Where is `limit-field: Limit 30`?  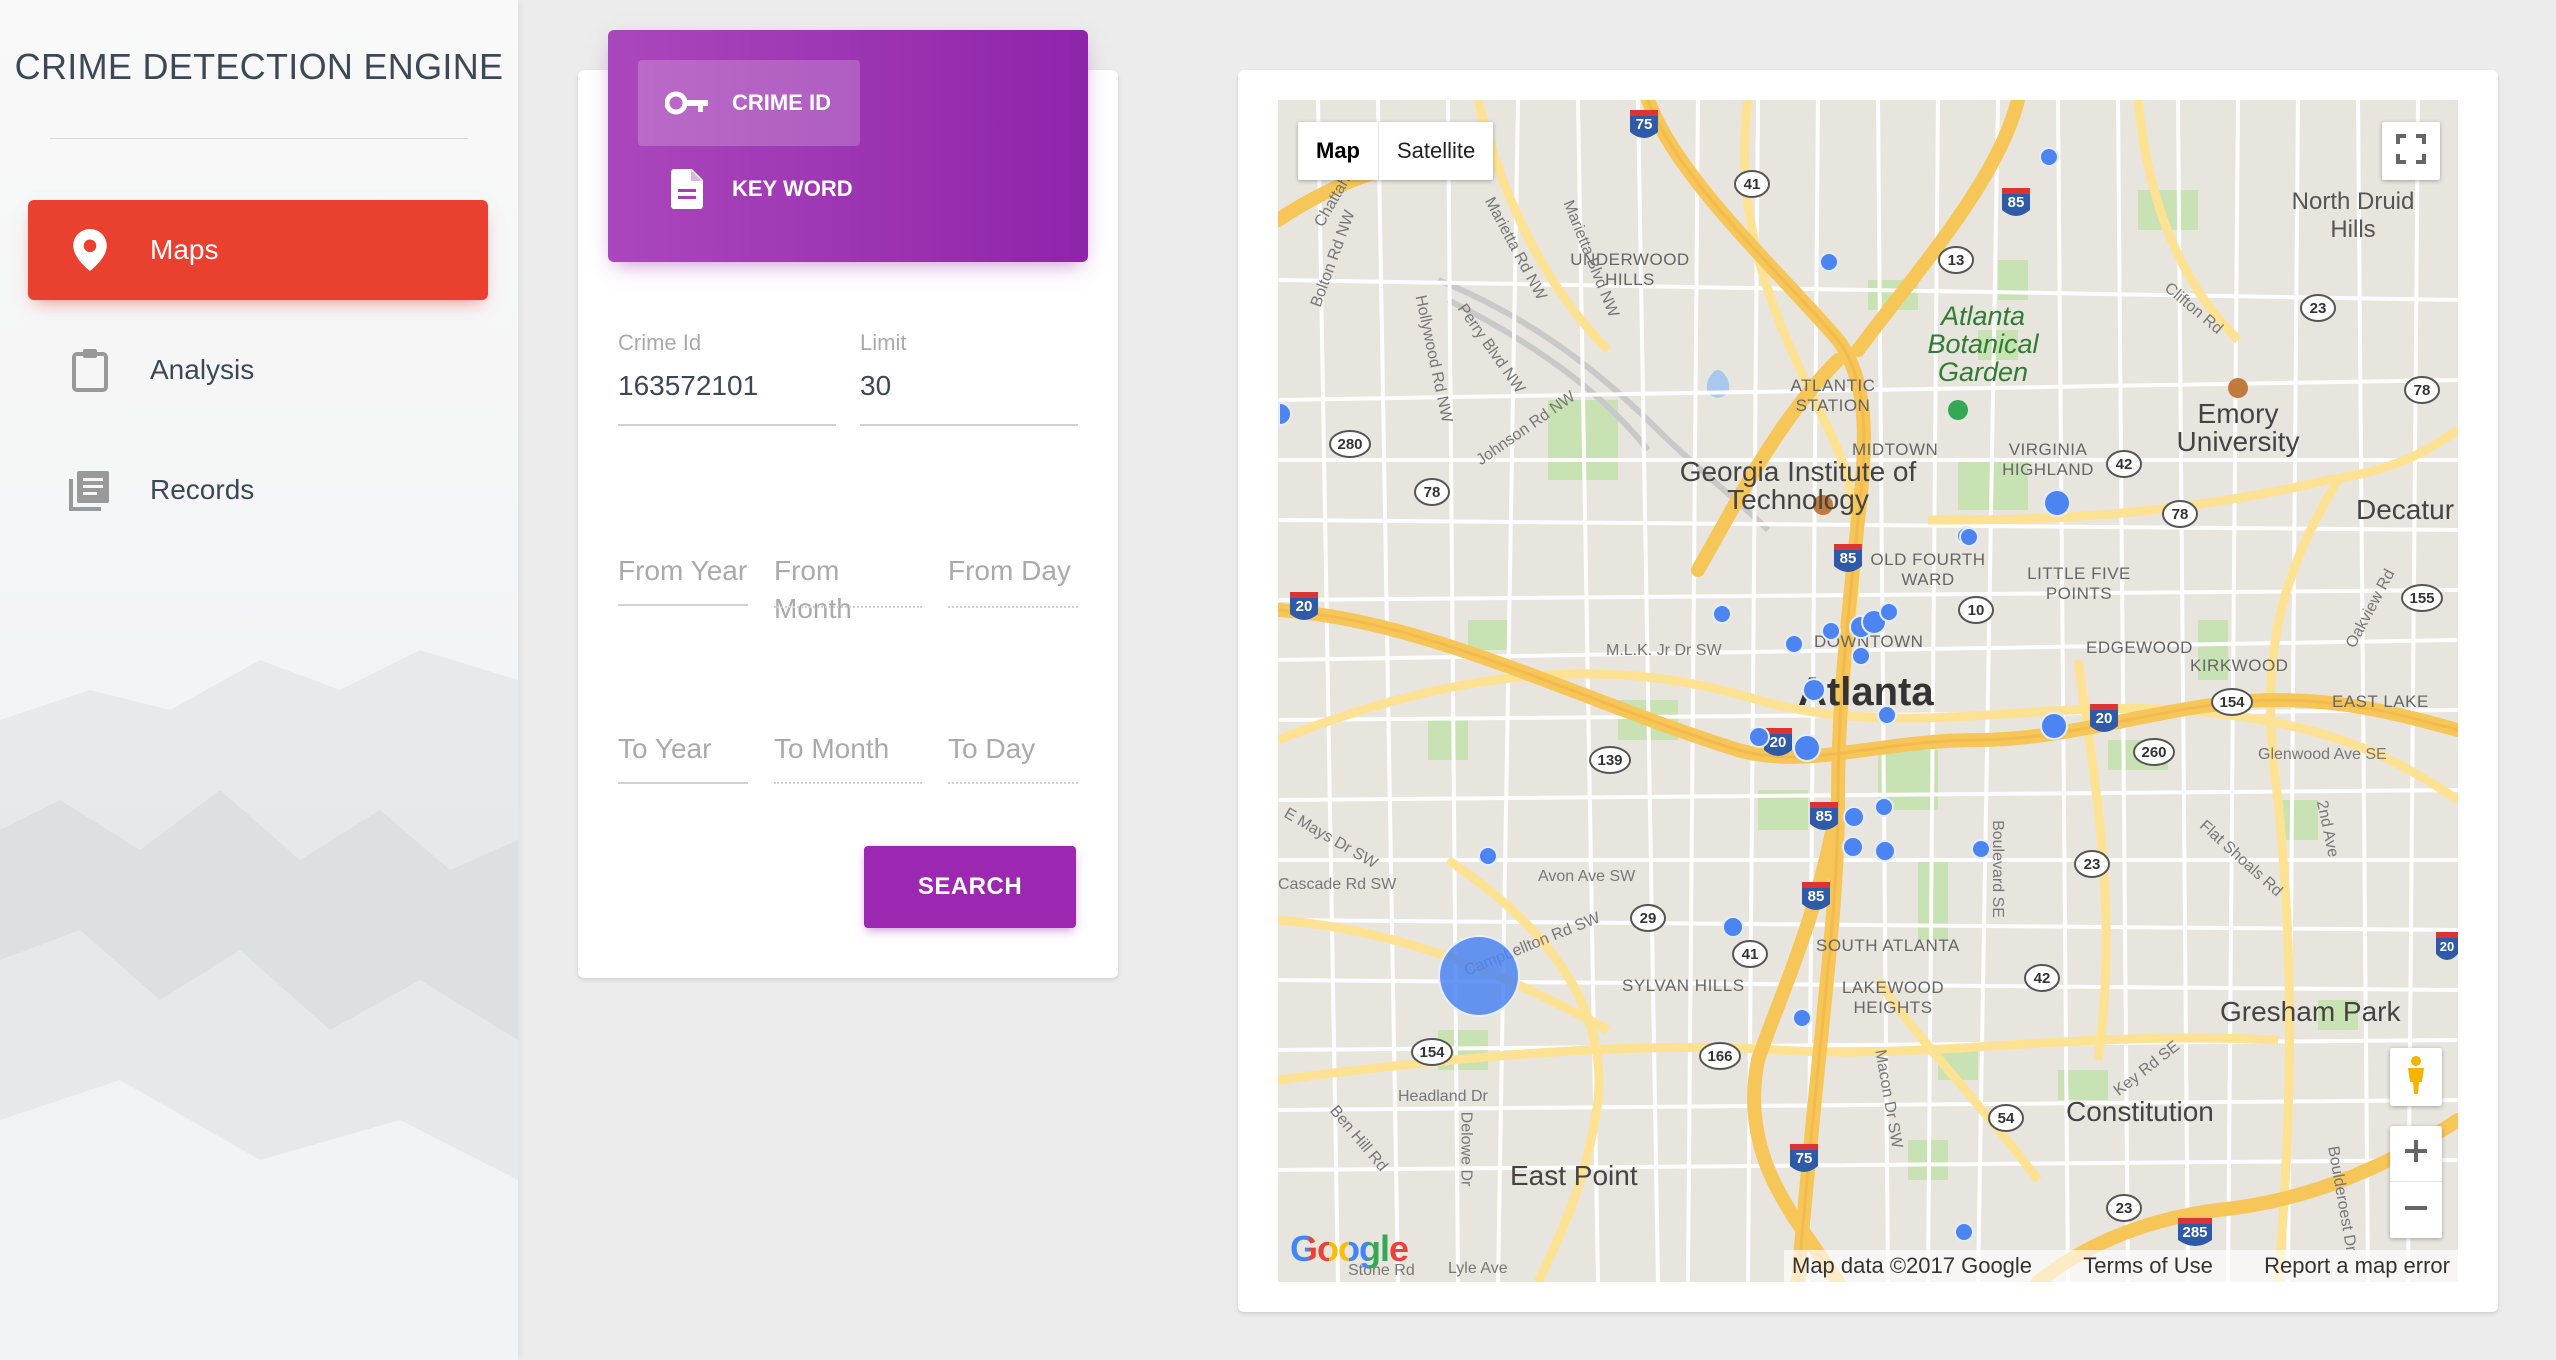 limit-field: Limit 30 is located at coordinates (969, 378).